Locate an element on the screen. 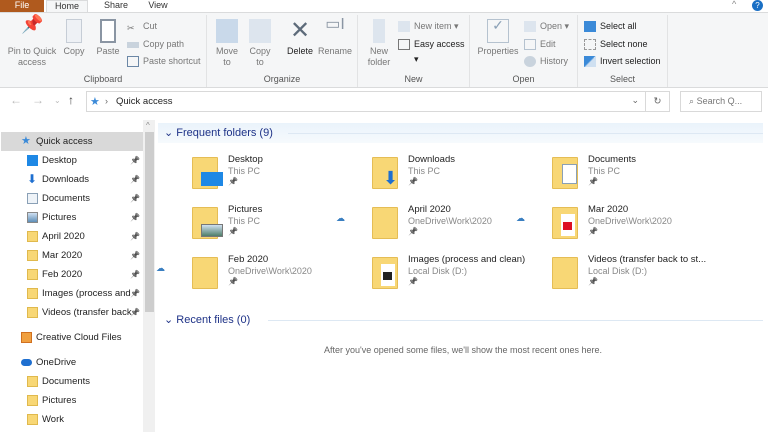  copy-to-icon is located at coordinates (260, 31).